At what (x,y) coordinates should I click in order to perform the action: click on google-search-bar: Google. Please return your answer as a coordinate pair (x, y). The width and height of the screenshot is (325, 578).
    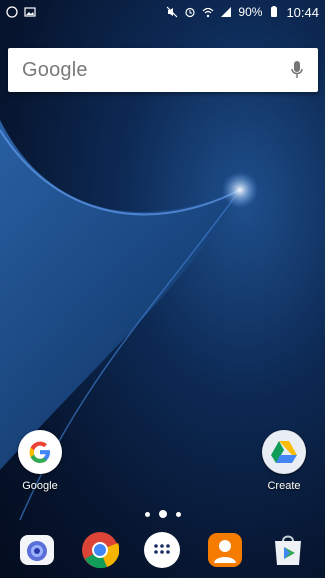
    Looking at the image, I should click on (163, 70).